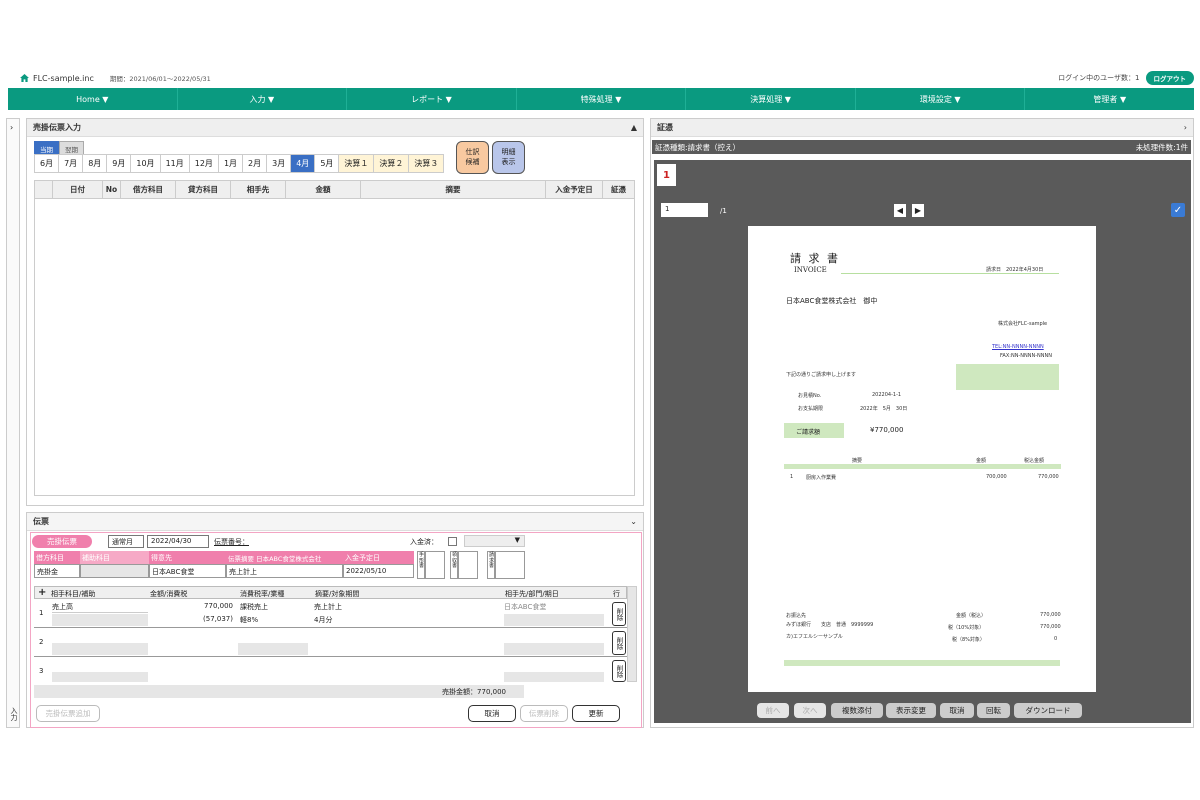  What do you see at coordinates (263, 99) in the screenshot?
I see `nav-input: 入力 ▼` at bounding box center [263, 99].